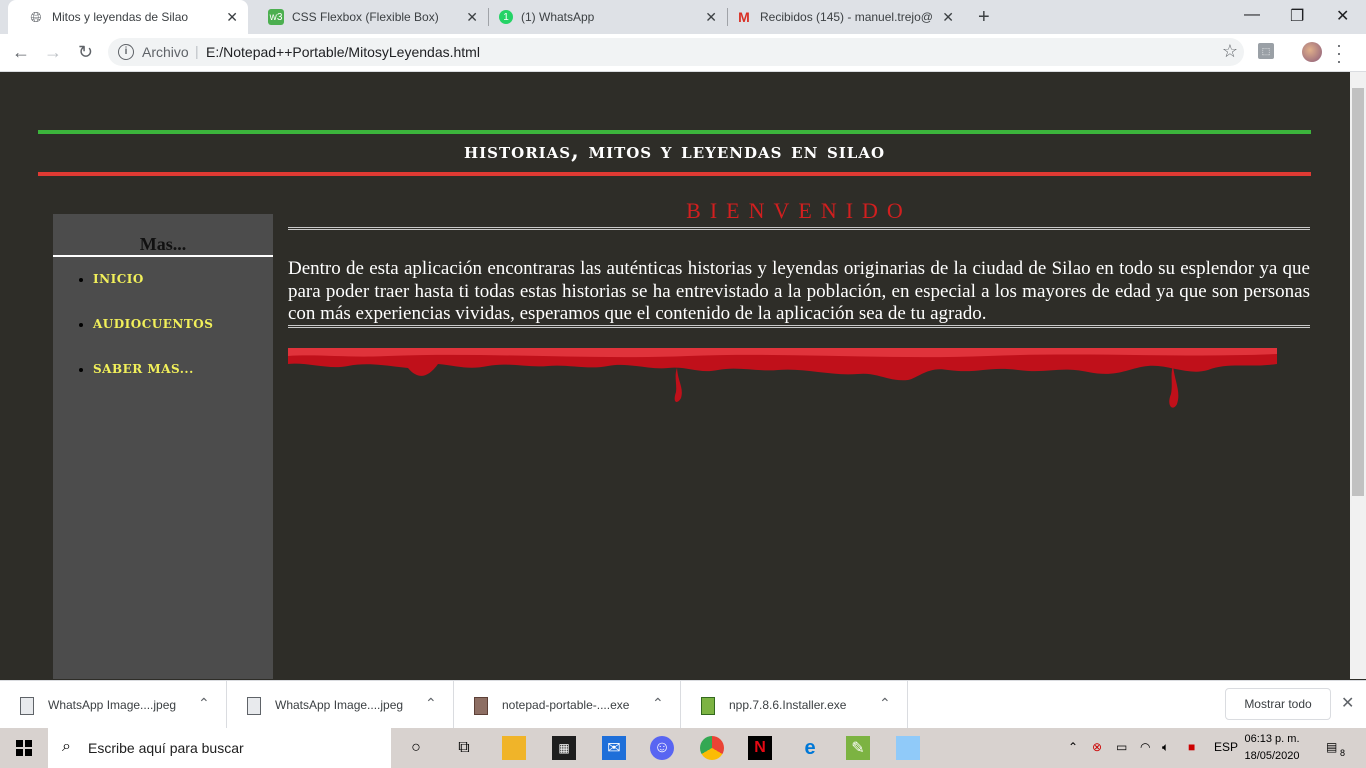 This screenshot has height=768, width=1366. What do you see at coordinates (36, 16) in the screenshot?
I see `globe-icon: 🌐︎` at bounding box center [36, 16].